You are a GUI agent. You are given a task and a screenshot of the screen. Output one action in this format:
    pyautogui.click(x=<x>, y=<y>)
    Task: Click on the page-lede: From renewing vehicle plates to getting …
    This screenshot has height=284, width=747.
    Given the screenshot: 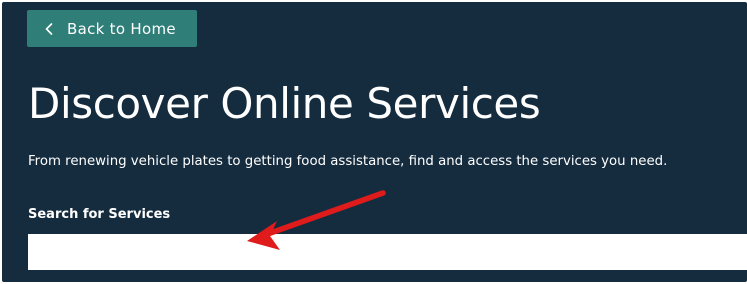 What is the action you would take?
    pyautogui.click(x=348, y=161)
    